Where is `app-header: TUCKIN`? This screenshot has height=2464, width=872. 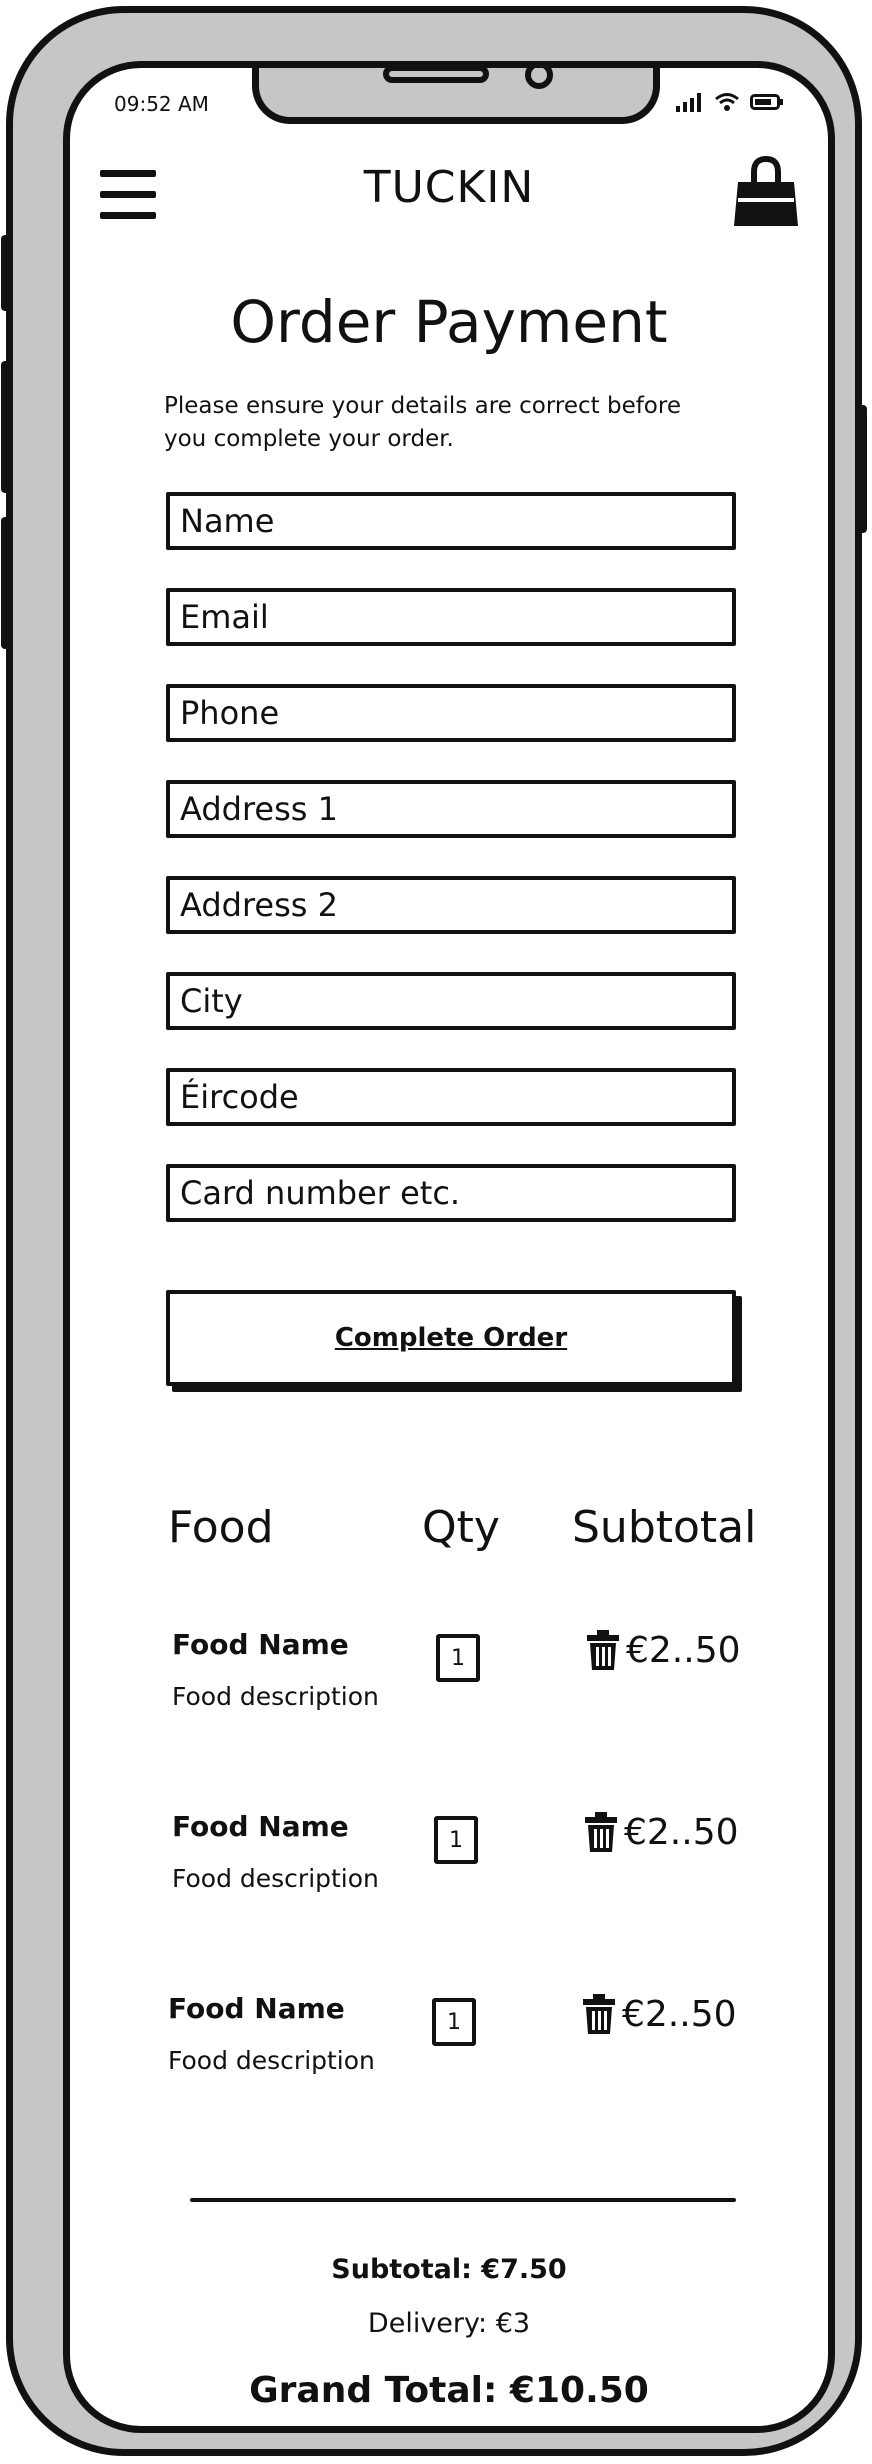 app-header: TUCKIN is located at coordinates (449, 196).